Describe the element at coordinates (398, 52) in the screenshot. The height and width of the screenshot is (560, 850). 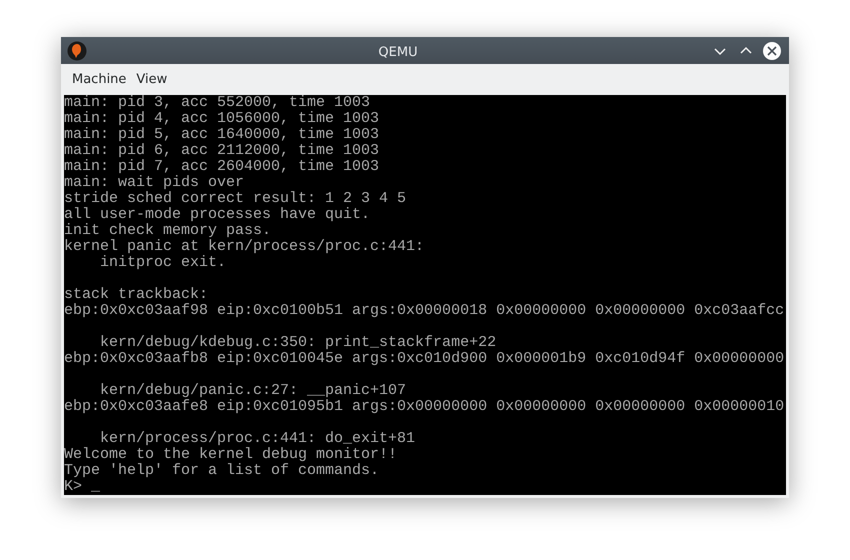
I see `window-title: QEMU` at that location.